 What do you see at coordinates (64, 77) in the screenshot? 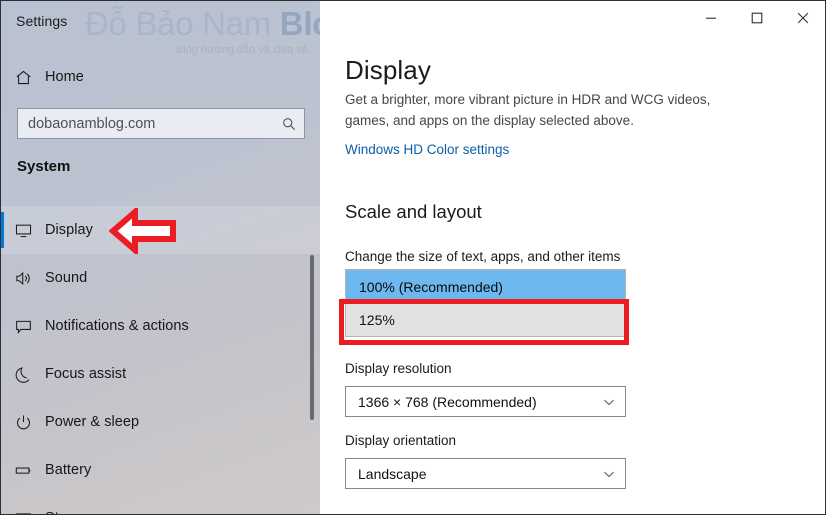
I see `sidebar-item-home-label: Home` at bounding box center [64, 77].